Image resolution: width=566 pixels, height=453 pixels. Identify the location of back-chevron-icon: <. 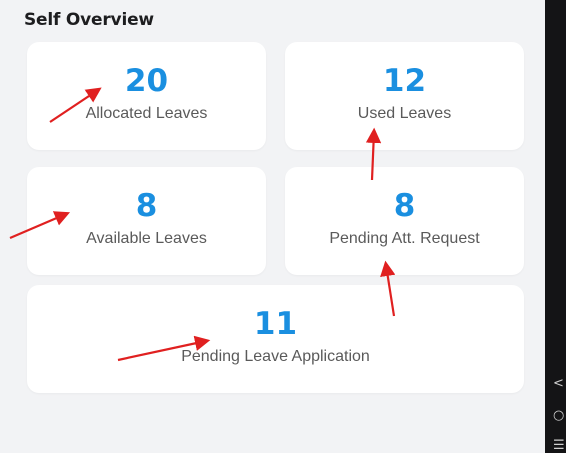
(558, 383).